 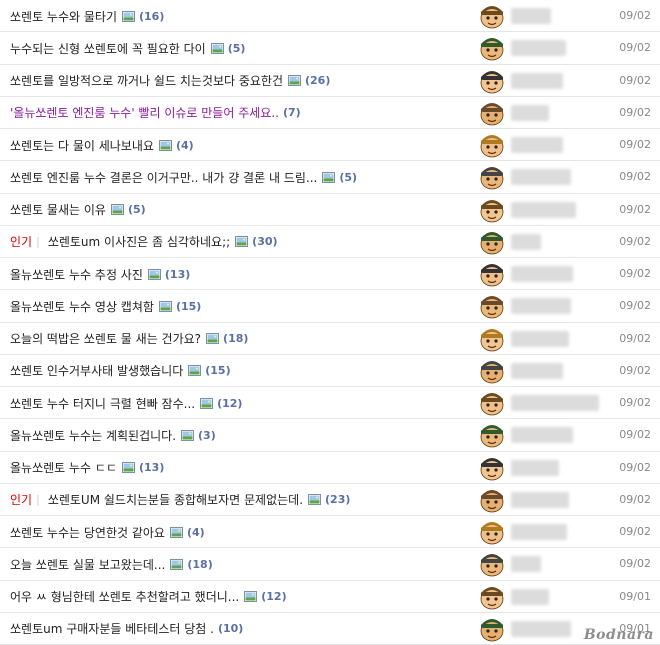 I want to click on list-item: 쏘렌토 누수와 물타기 (16) 09/02, so click(x=330, y=16).